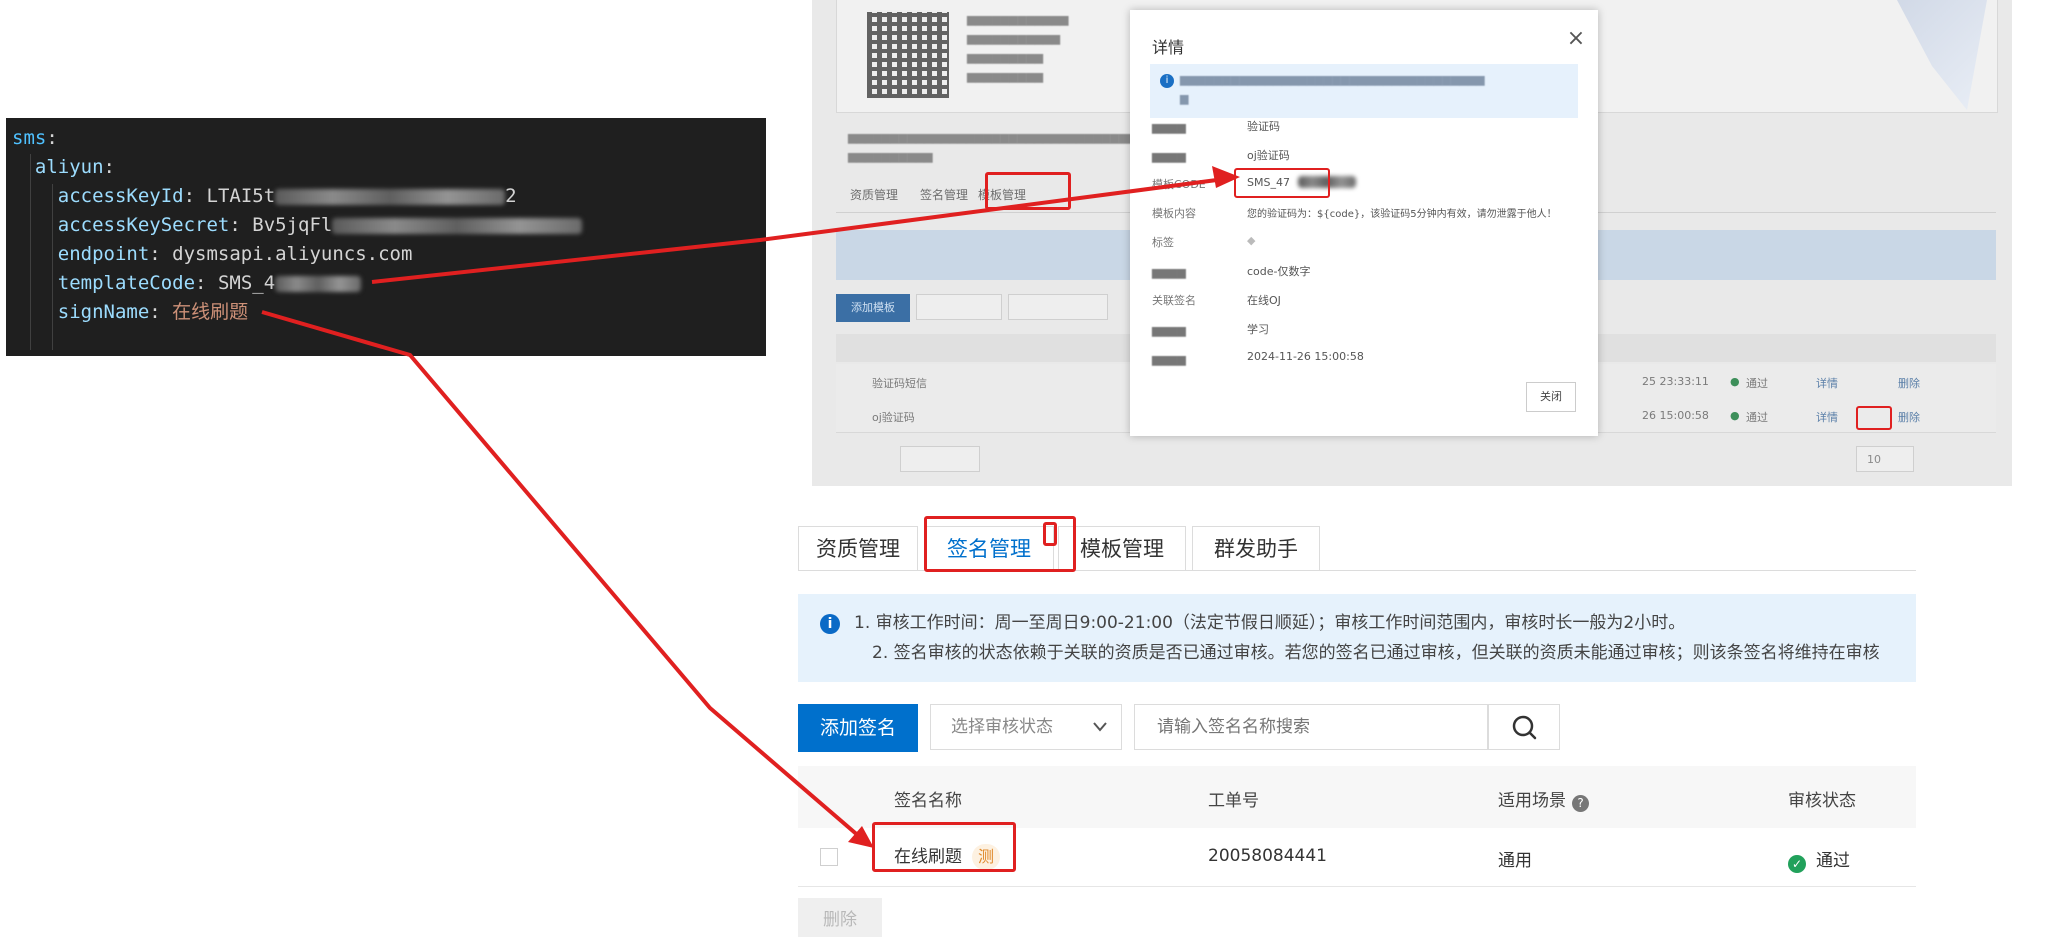 The image size is (2071, 937). I want to click on row-checkbox, so click(829, 857).